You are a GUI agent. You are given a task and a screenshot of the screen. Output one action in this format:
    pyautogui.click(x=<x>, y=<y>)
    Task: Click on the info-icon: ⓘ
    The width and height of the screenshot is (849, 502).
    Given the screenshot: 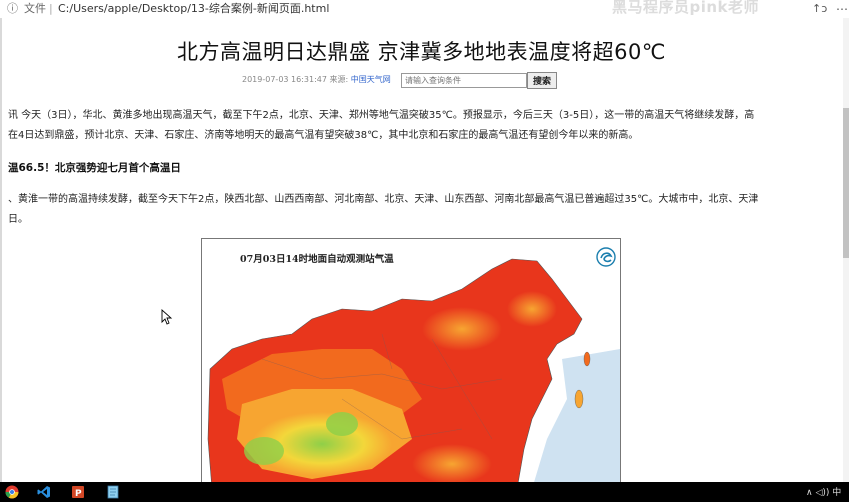 What is the action you would take?
    pyautogui.click(x=12, y=9)
    